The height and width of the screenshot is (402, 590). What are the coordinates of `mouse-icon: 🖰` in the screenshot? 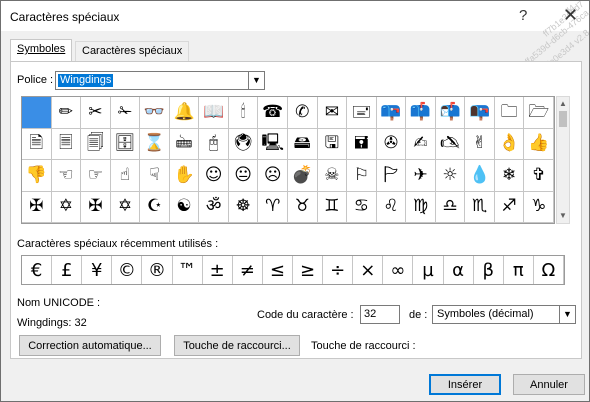 It's located at (214, 144).